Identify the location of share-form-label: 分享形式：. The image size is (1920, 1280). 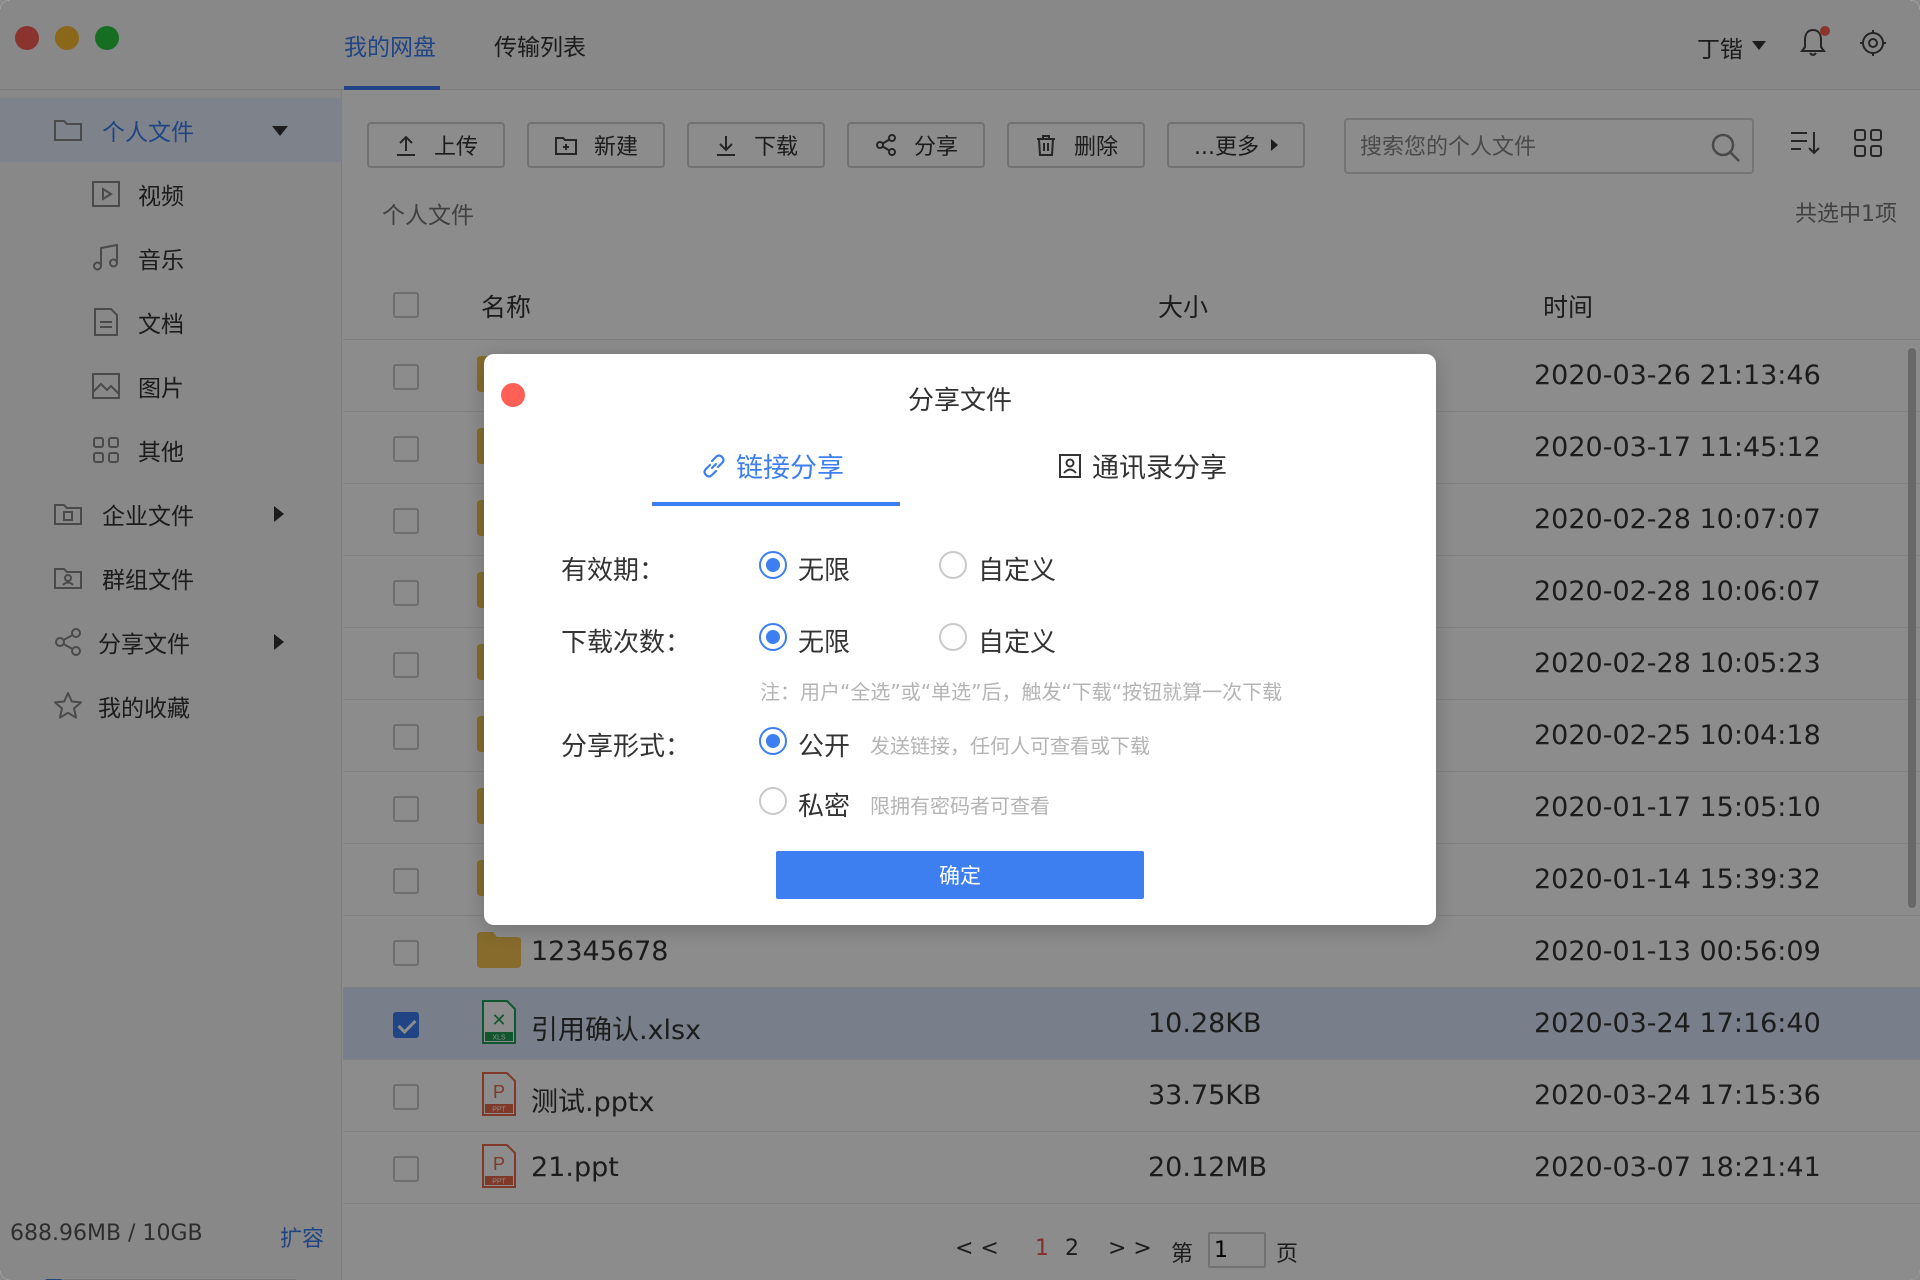
(626, 747).